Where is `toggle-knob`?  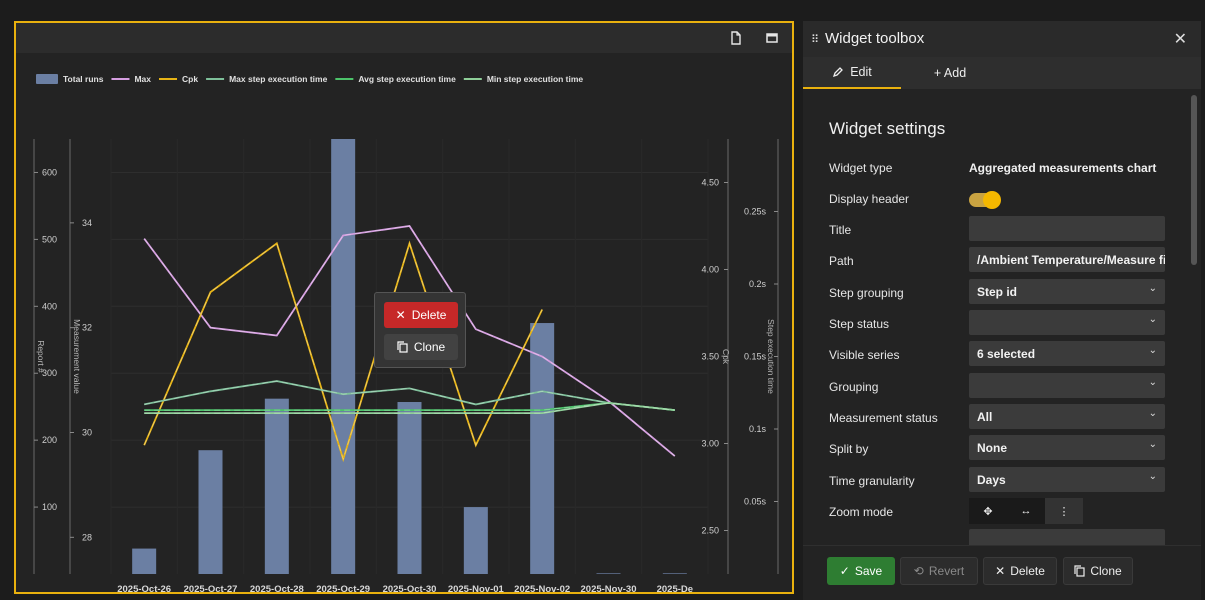 toggle-knob is located at coordinates (992, 200).